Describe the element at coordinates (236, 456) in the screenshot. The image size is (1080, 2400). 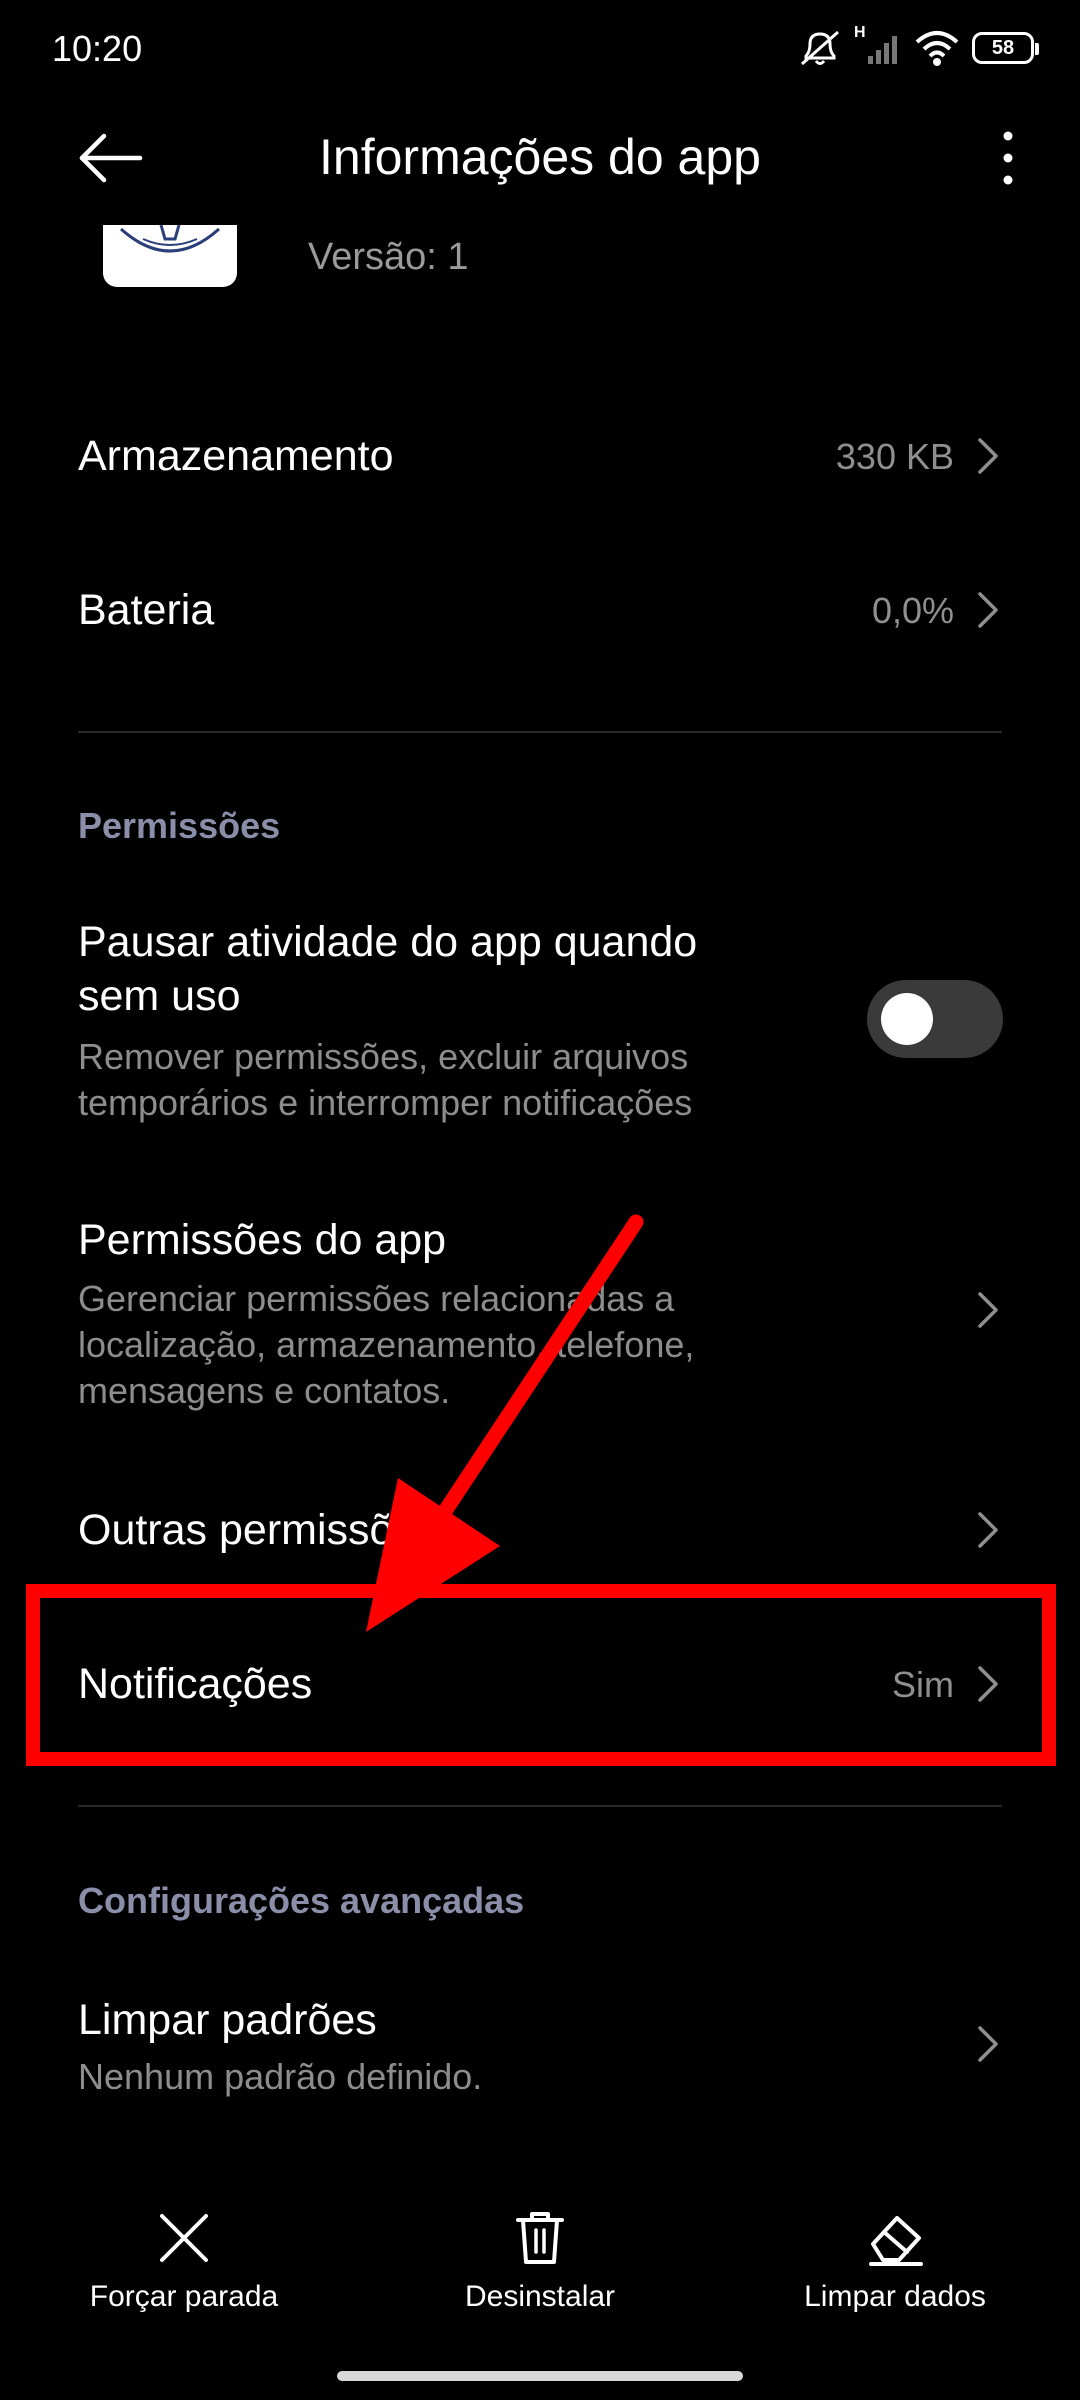
I see `storage-title: Armazenamento` at that location.